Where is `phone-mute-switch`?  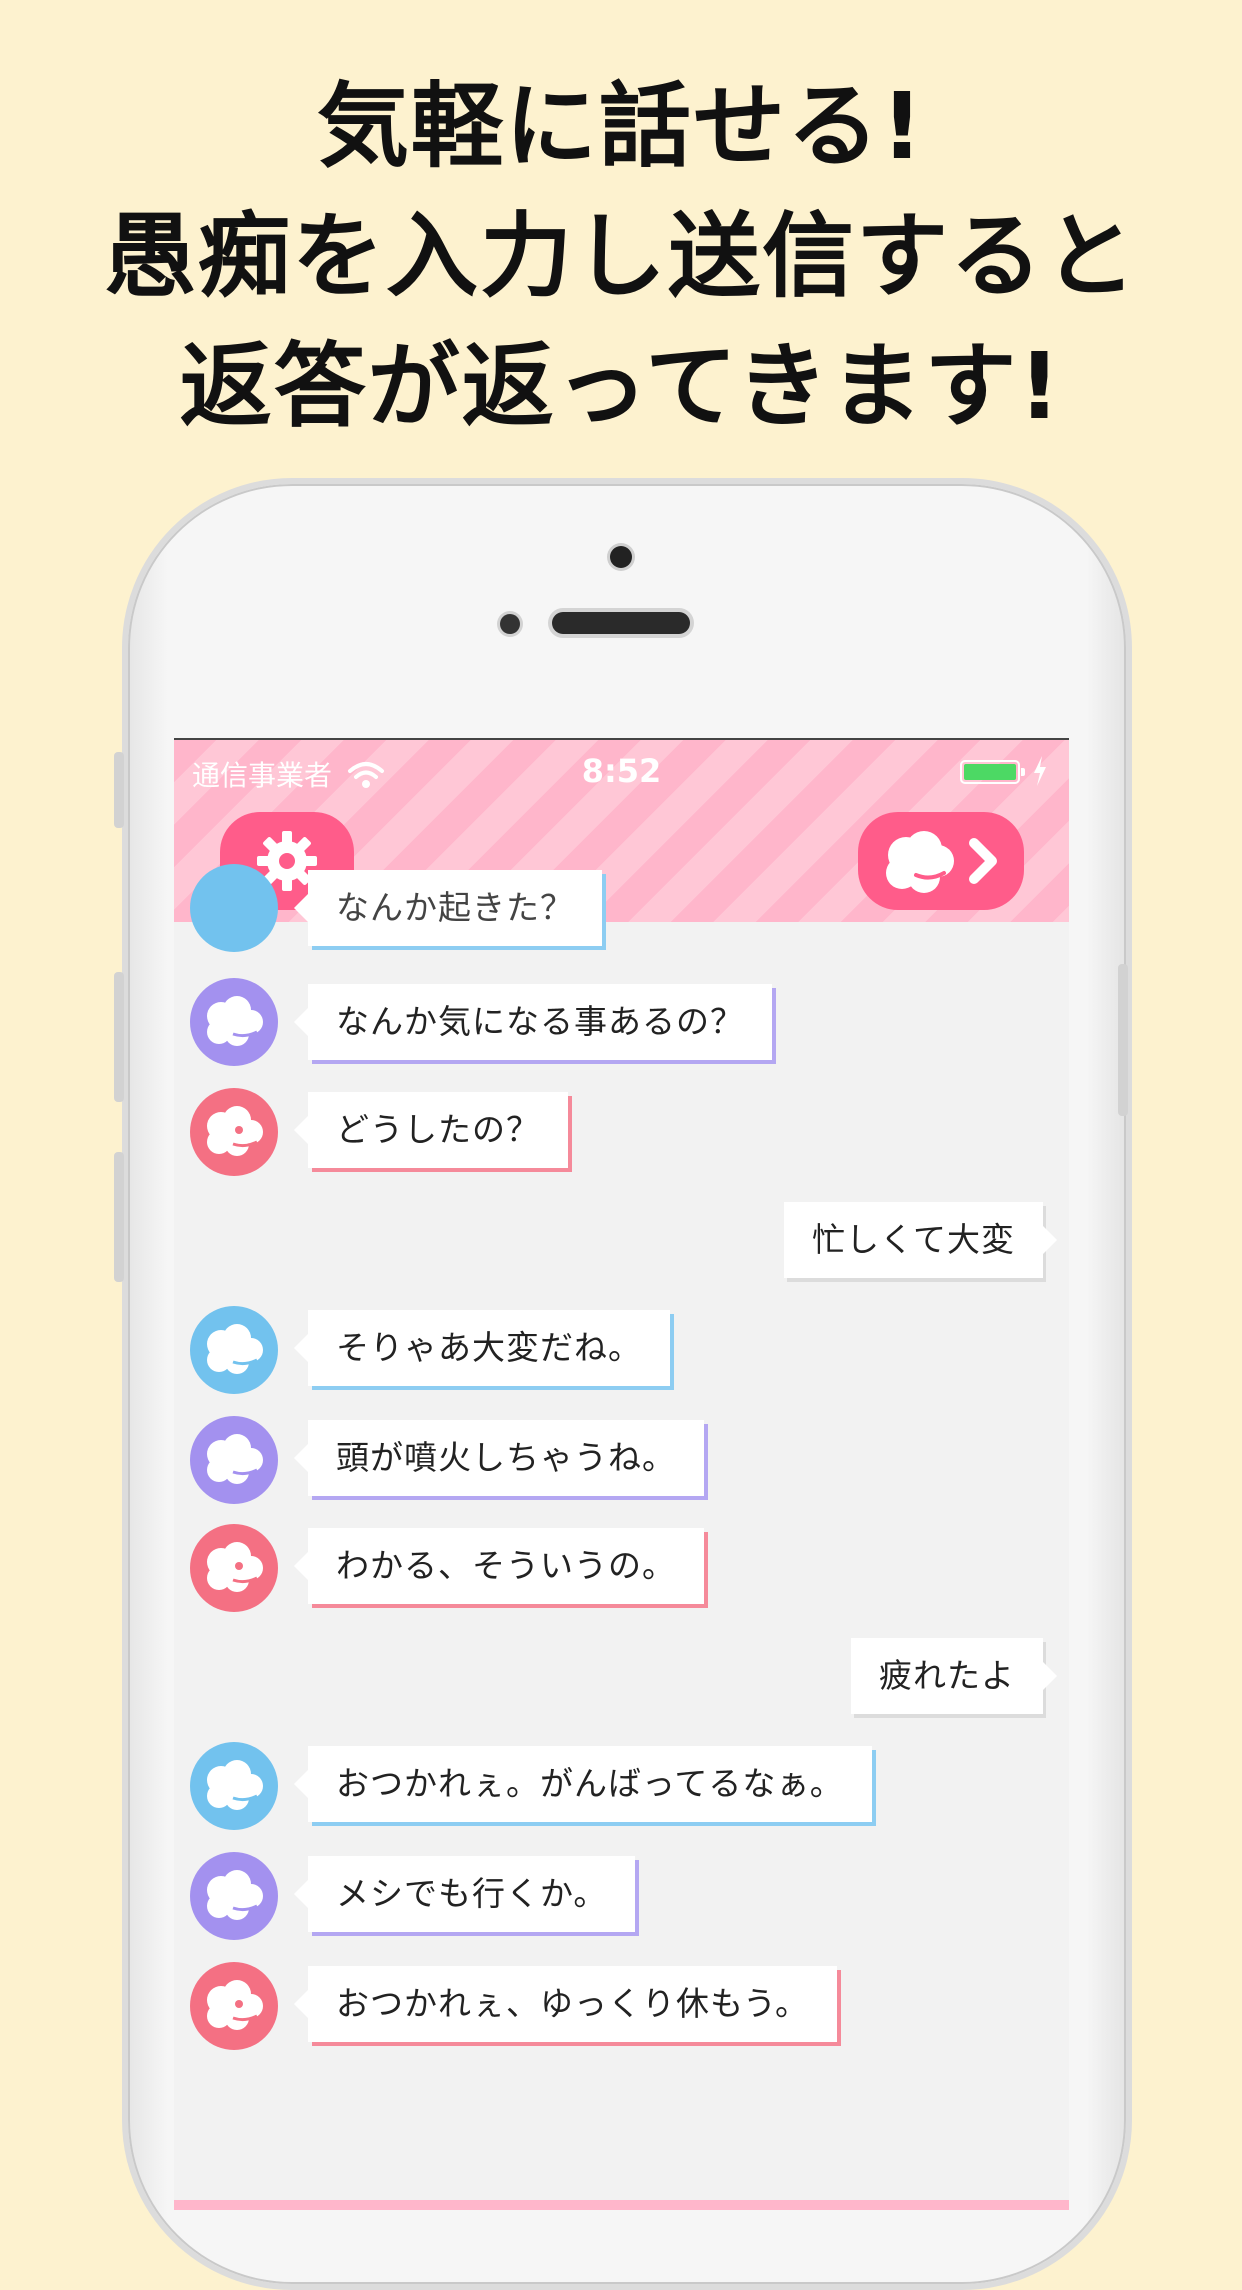
phone-mute-switch is located at coordinates (119, 790).